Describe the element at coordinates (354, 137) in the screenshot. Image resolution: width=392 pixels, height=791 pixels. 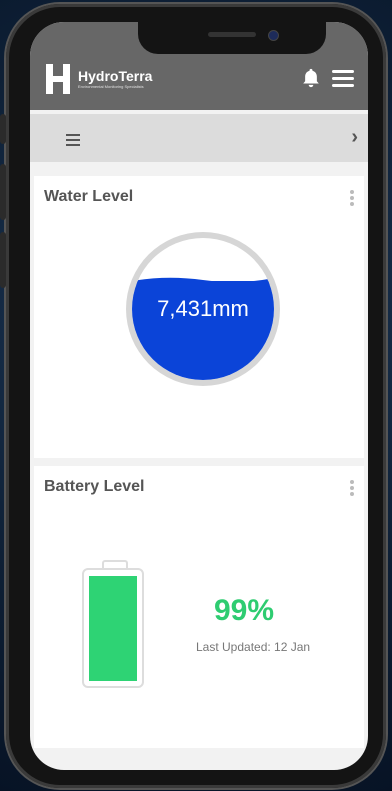
I see `chevron-right-icon: ›` at that location.